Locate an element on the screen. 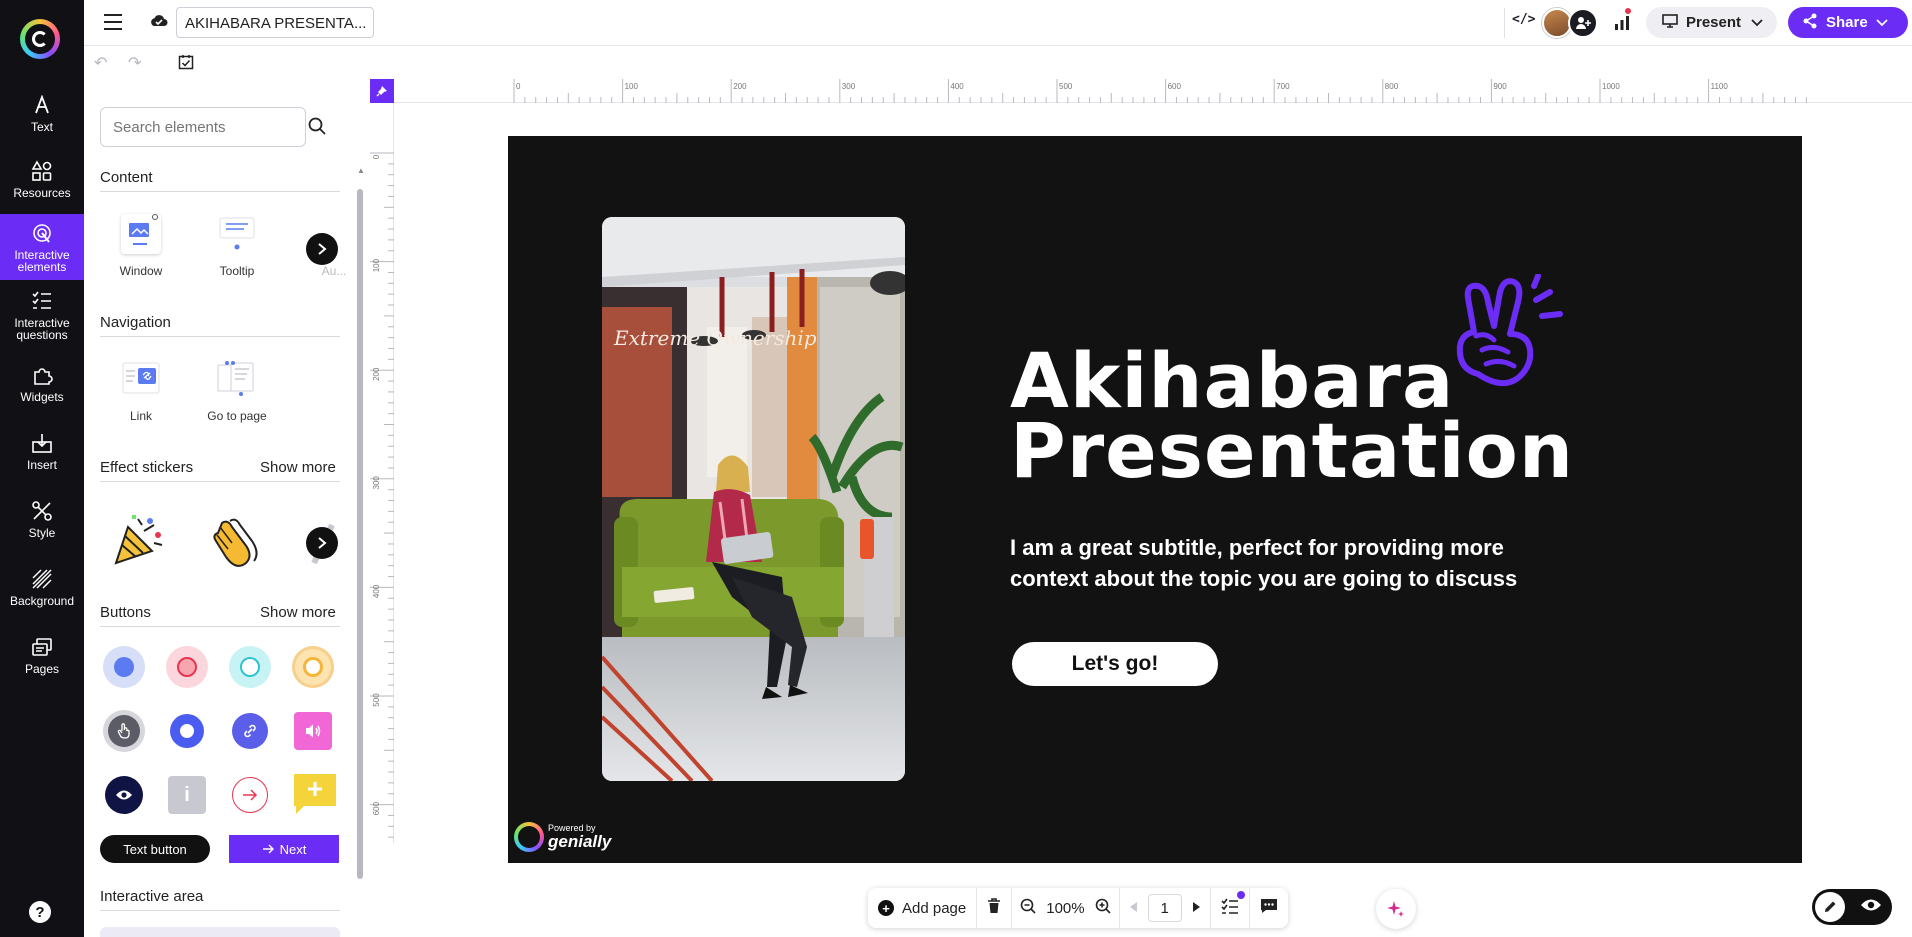 Image resolution: width=1912 pixels, height=937 pixels. add-page-label: Add page is located at coordinates (934, 908).